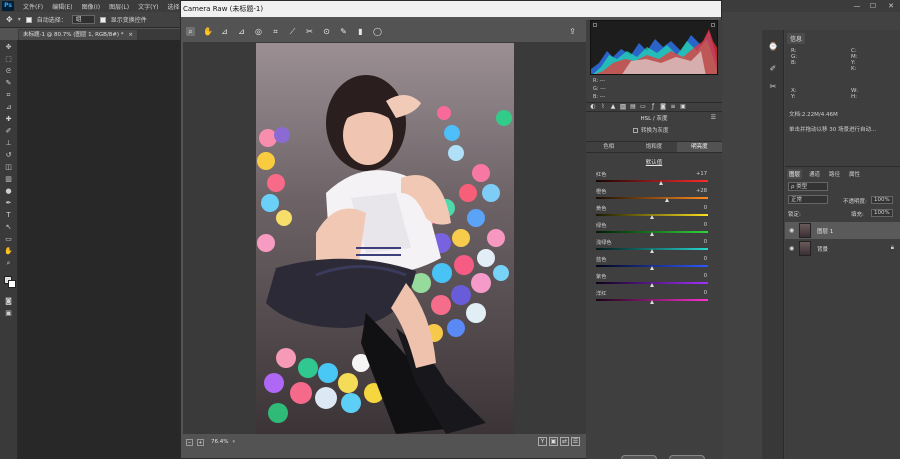 The height and width of the screenshot is (459, 900). What do you see at coordinates (564, 441) in the screenshot?
I see `swap-settings-icon: ⇄` at bounding box center [564, 441].